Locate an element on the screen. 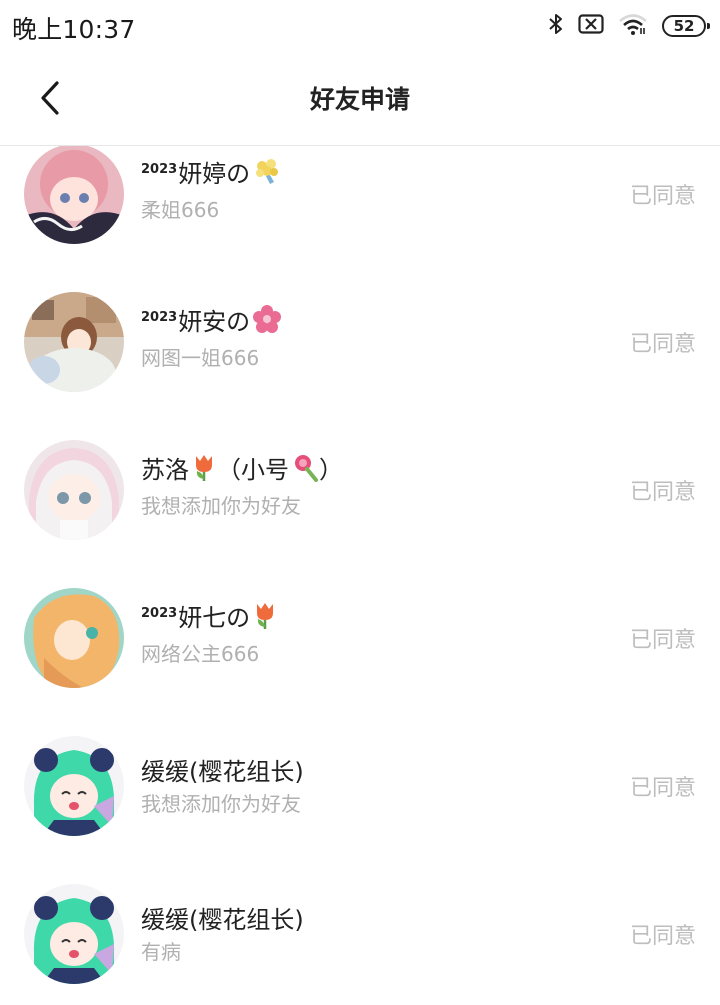 This screenshot has width=720, height=1005. battery-level: 52 is located at coordinates (684, 26).